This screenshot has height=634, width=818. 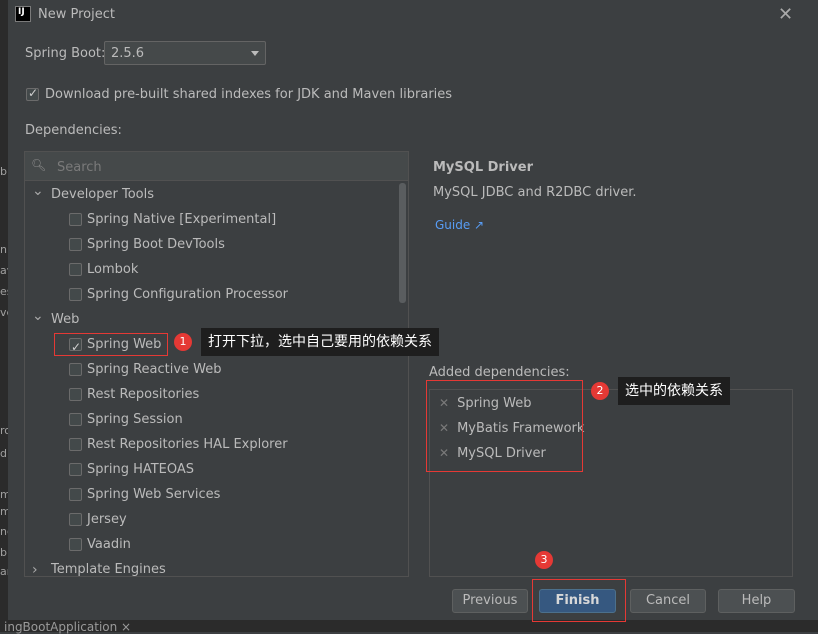 What do you see at coordinates (4, 430) in the screenshot?
I see `ide-backdrop-fragment: ro` at bounding box center [4, 430].